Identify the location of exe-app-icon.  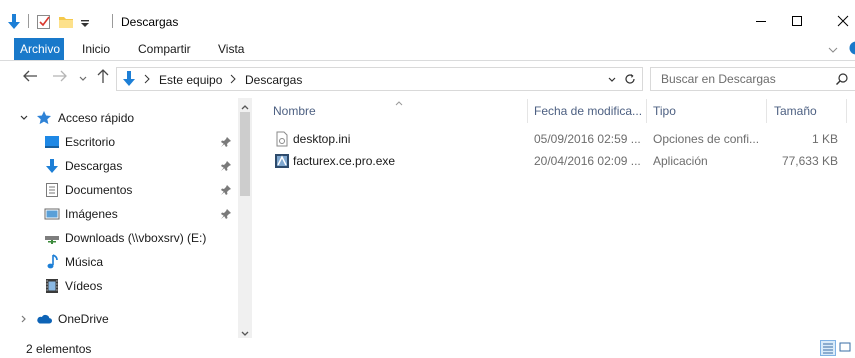
(282, 162).